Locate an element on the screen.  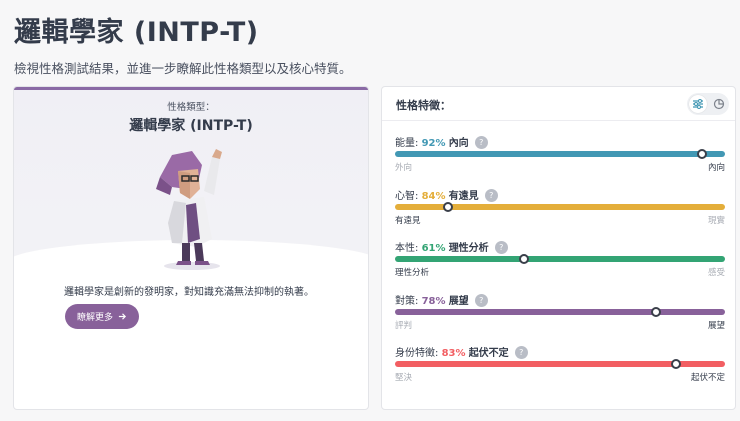
trait-percentage: 78% is located at coordinates (433, 301).